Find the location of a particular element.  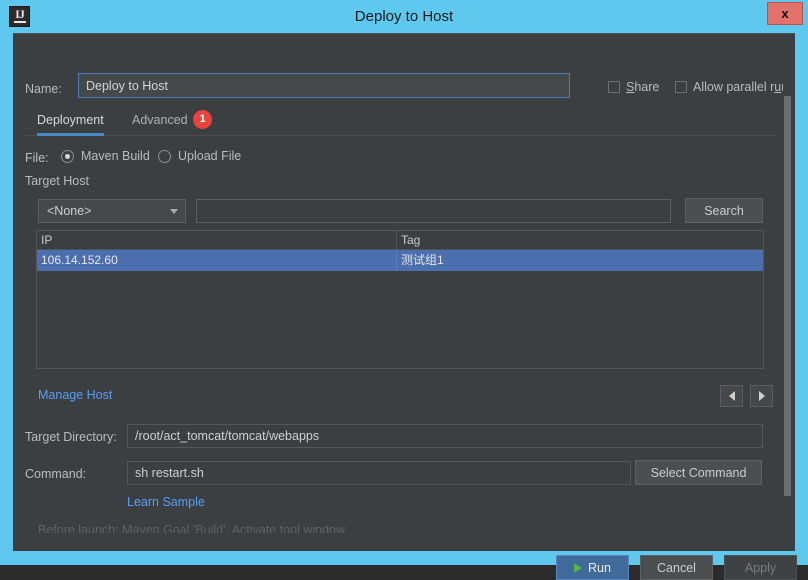

search-button: Search is located at coordinates (724, 210).